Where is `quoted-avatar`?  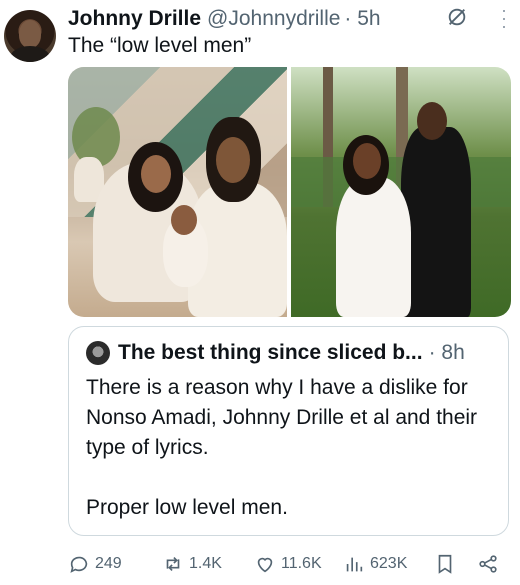
quoted-avatar is located at coordinates (98, 353).